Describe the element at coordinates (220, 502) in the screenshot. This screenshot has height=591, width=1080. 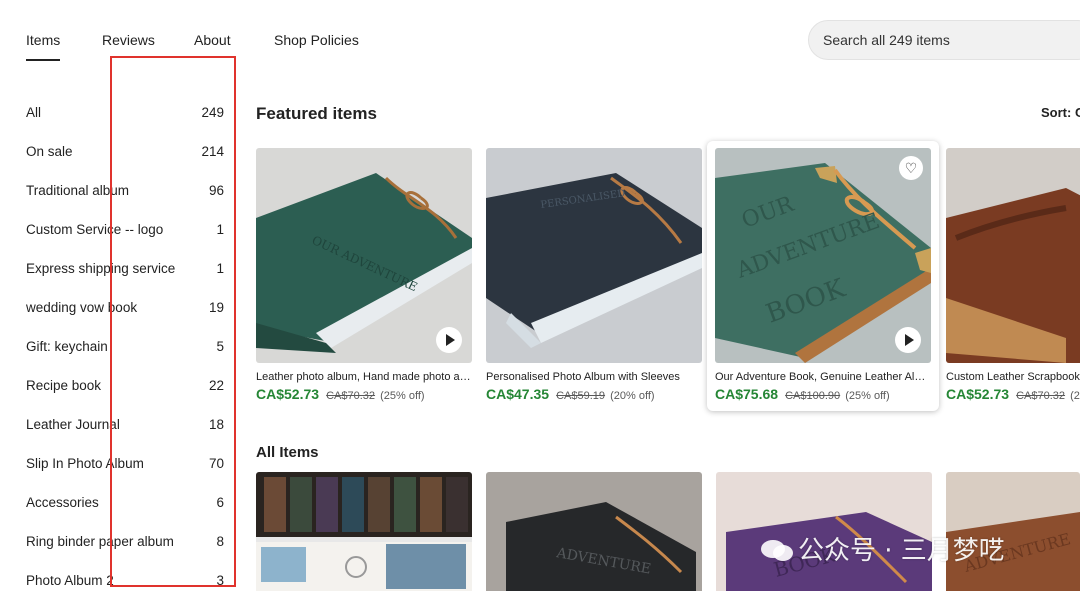
I see `category-count: 6` at that location.